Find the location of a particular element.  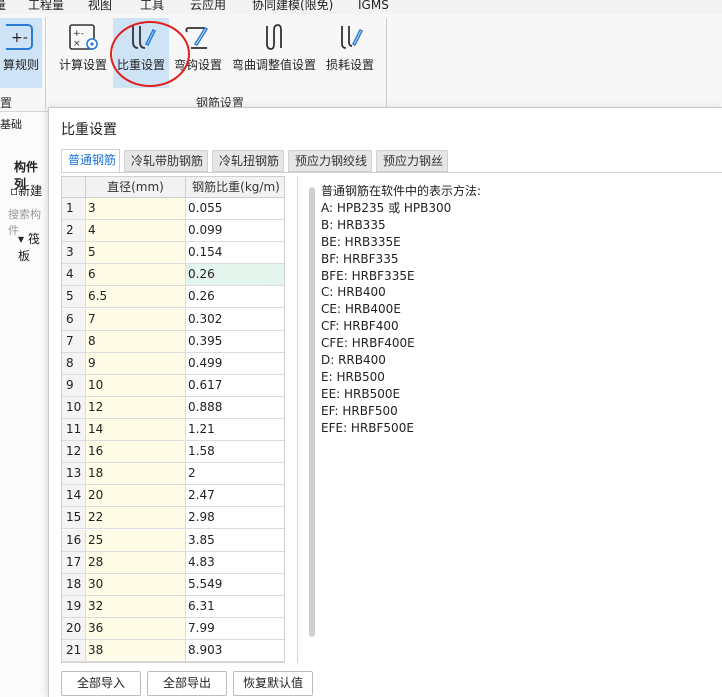

diameter-cell: 32 is located at coordinates (136, 606).